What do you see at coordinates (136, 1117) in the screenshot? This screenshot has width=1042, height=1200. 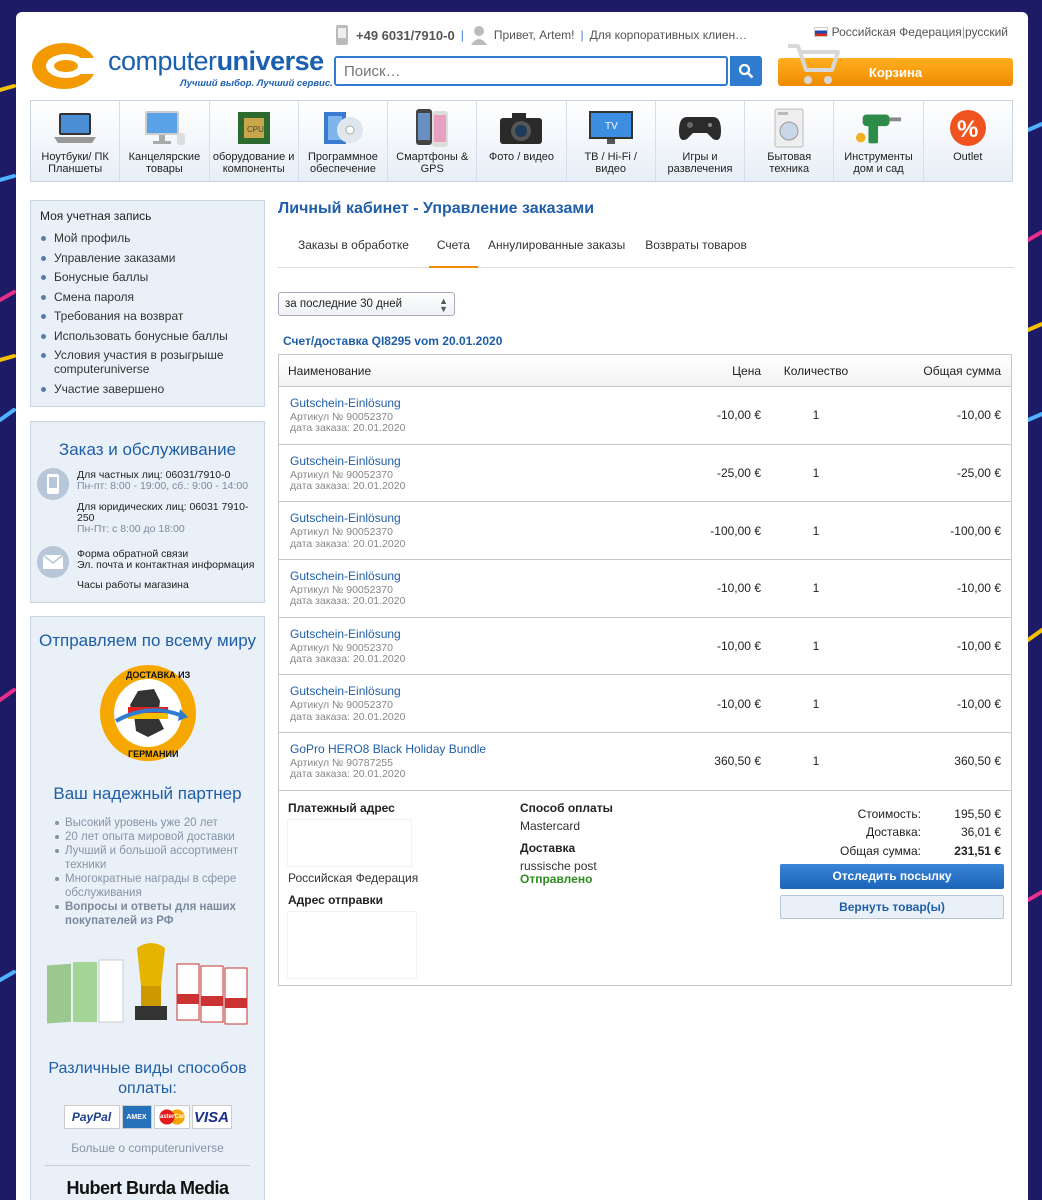 I see `amex-logo: AMEX` at bounding box center [136, 1117].